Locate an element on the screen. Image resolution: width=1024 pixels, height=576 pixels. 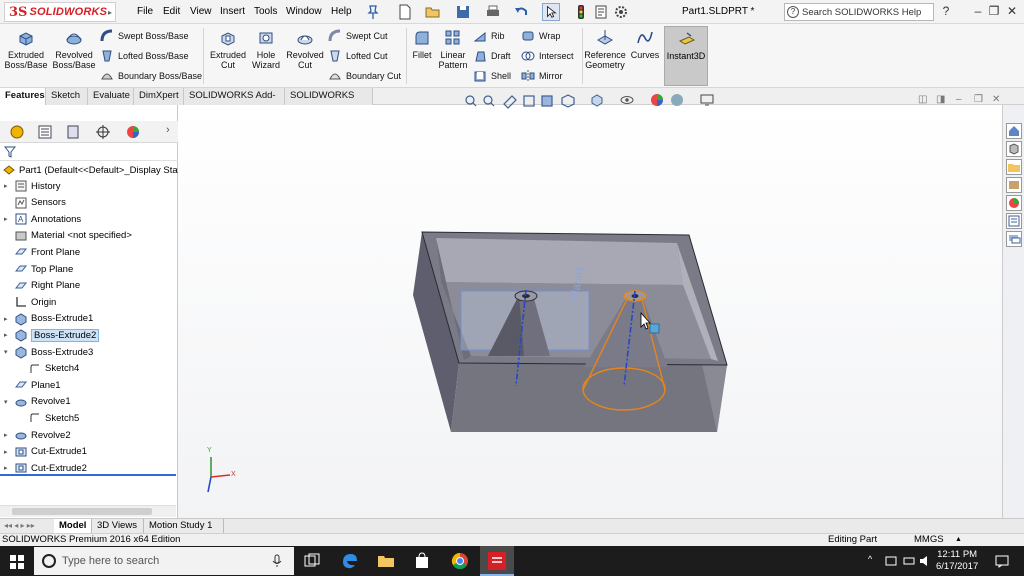
file-explorer-taskbar-icon is located at coordinates (386, 561).